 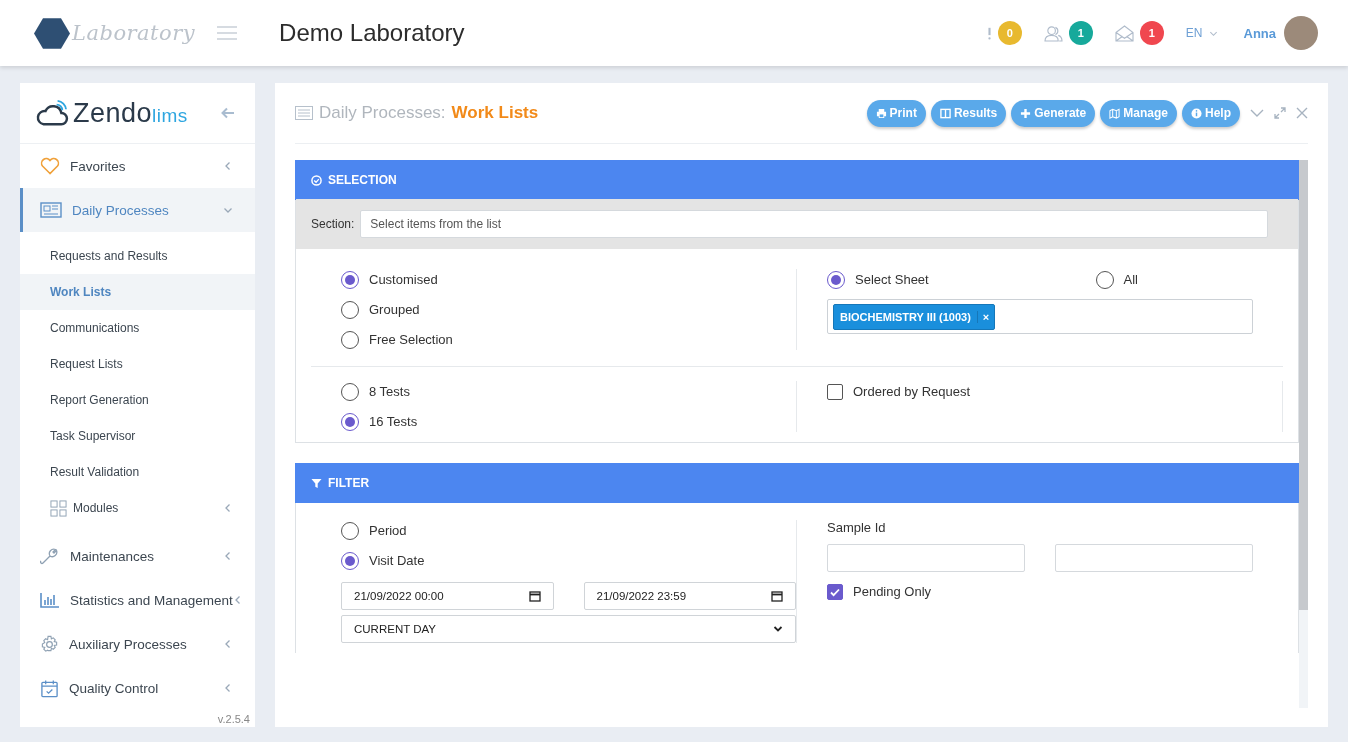 What do you see at coordinates (130, 113) in the screenshot?
I see `brand-name: Zendolims` at bounding box center [130, 113].